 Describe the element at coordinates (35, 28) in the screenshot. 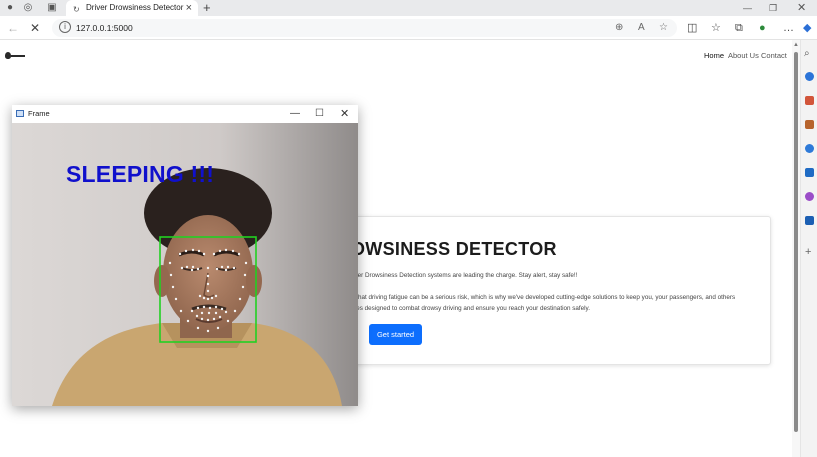

I see `stop-loading-icon: ✕` at that location.